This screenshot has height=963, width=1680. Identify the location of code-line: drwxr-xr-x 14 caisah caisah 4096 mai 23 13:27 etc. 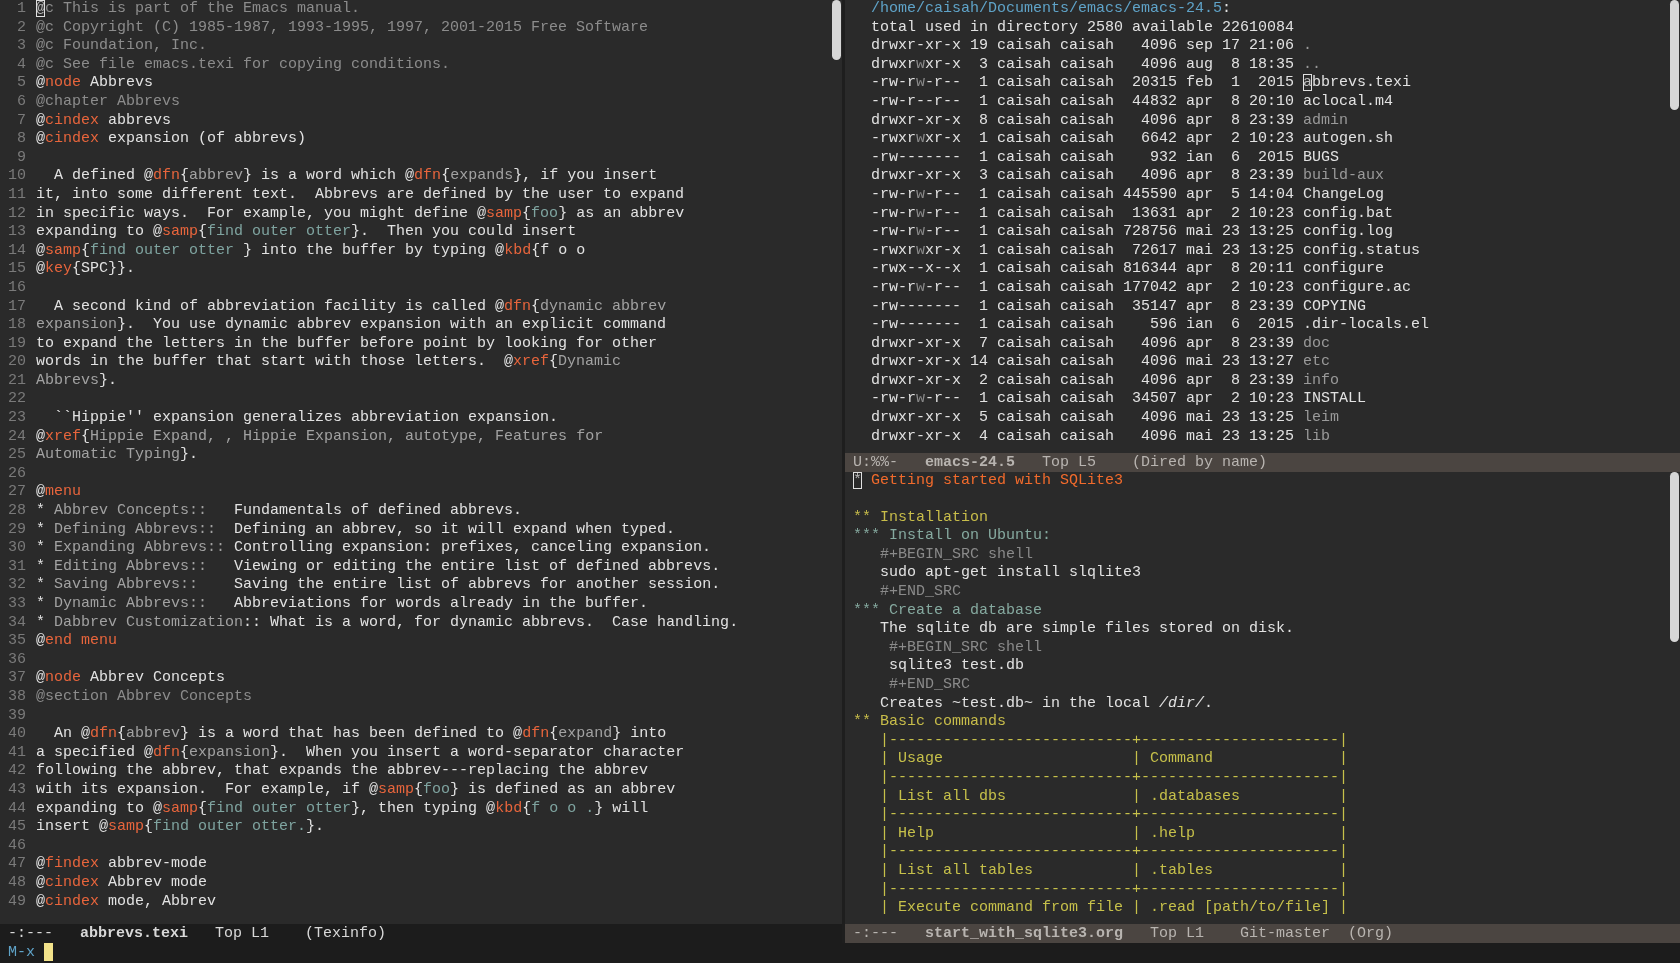
(1101, 362).